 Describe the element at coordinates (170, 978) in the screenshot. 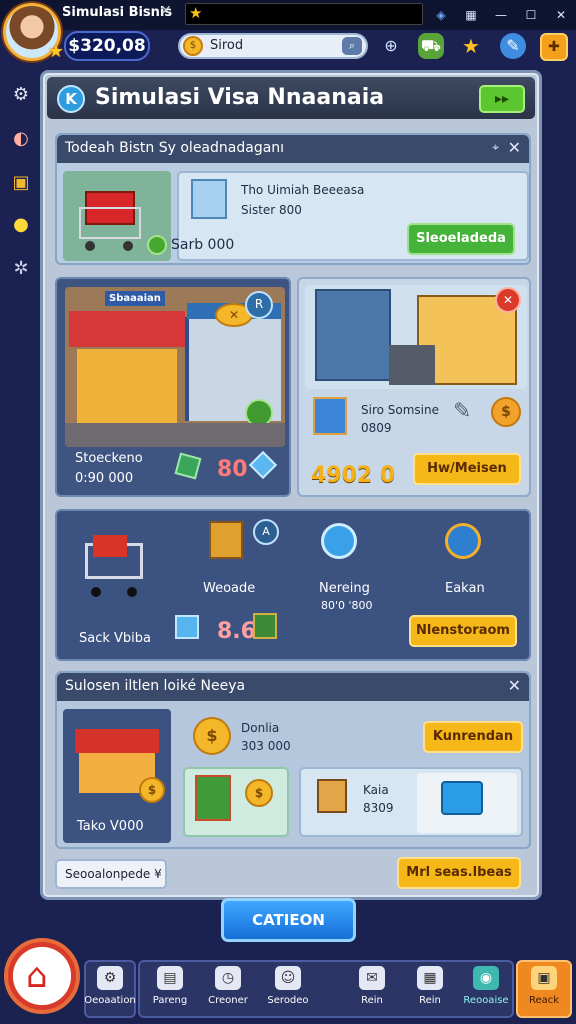

I see `chart-icon: ▤` at that location.